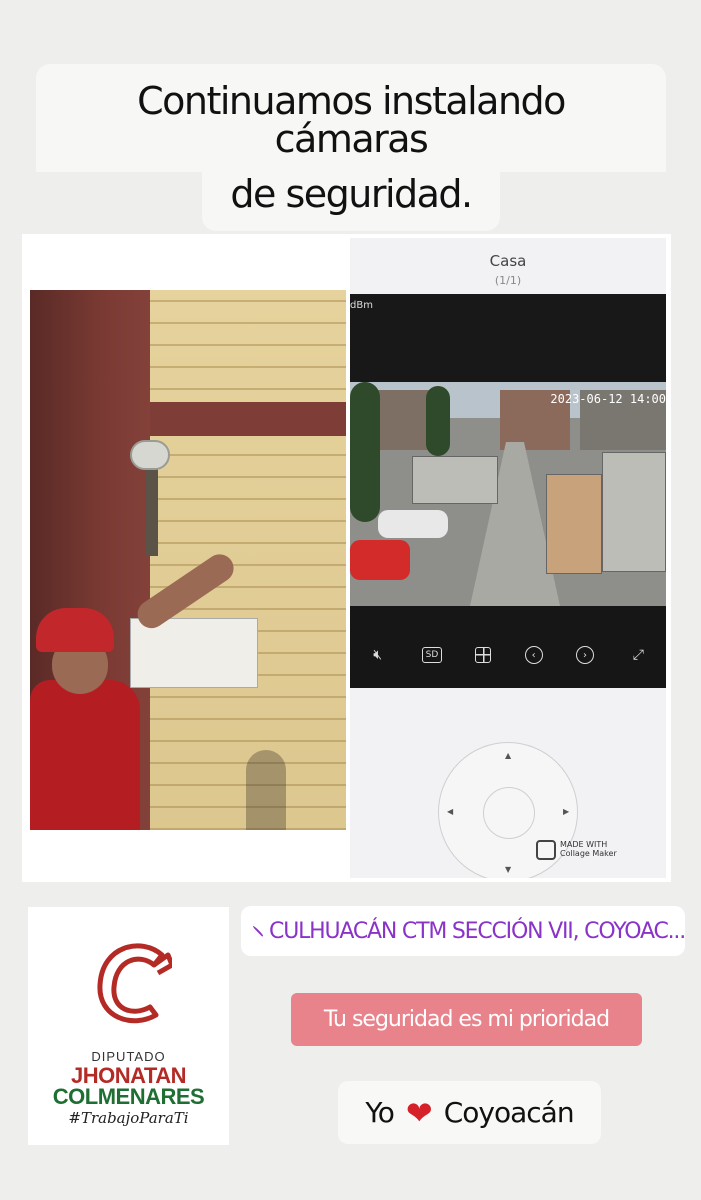 Image resolution: width=701 pixels, height=1200 pixels. Describe the element at coordinates (150, 455) in the screenshot. I see `security-camera` at that location.